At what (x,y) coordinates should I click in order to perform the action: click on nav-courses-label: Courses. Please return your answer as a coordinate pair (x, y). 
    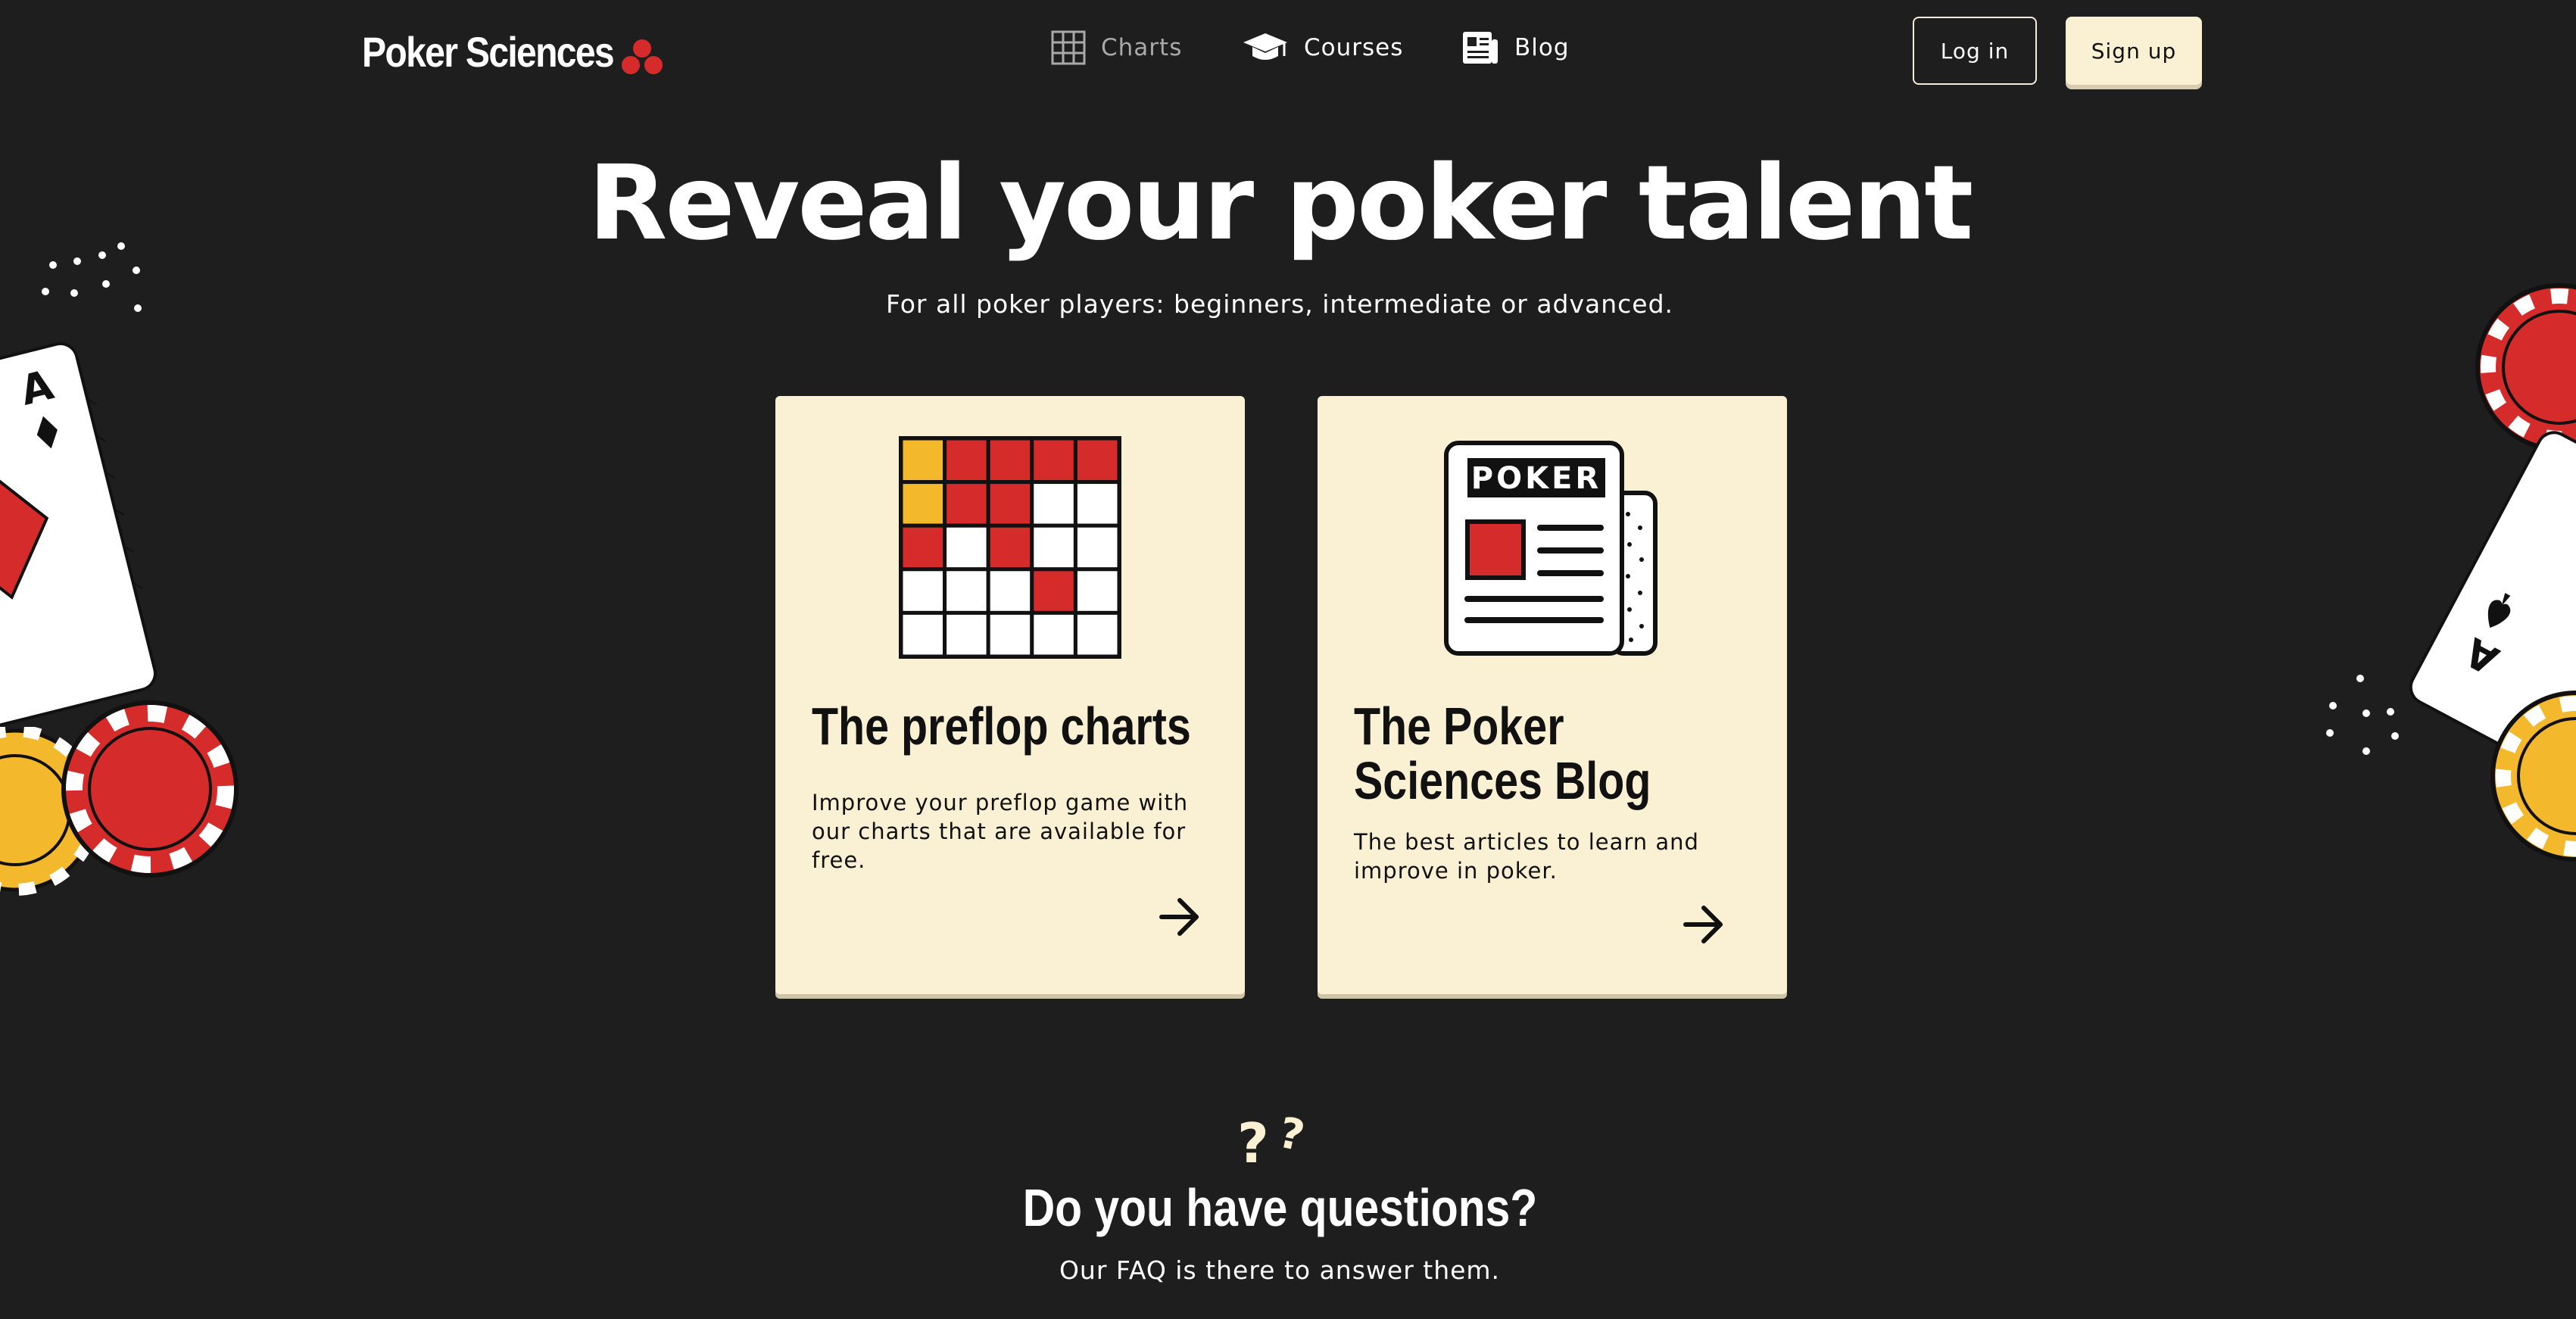
    Looking at the image, I should click on (1354, 47).